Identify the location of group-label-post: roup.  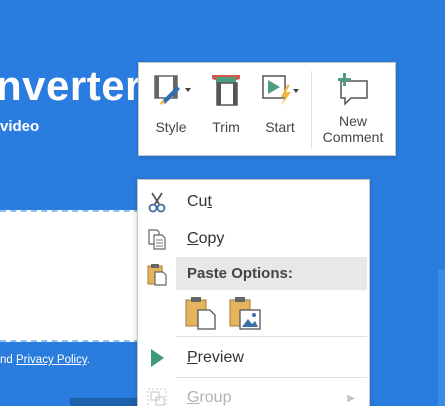
(215, 397).